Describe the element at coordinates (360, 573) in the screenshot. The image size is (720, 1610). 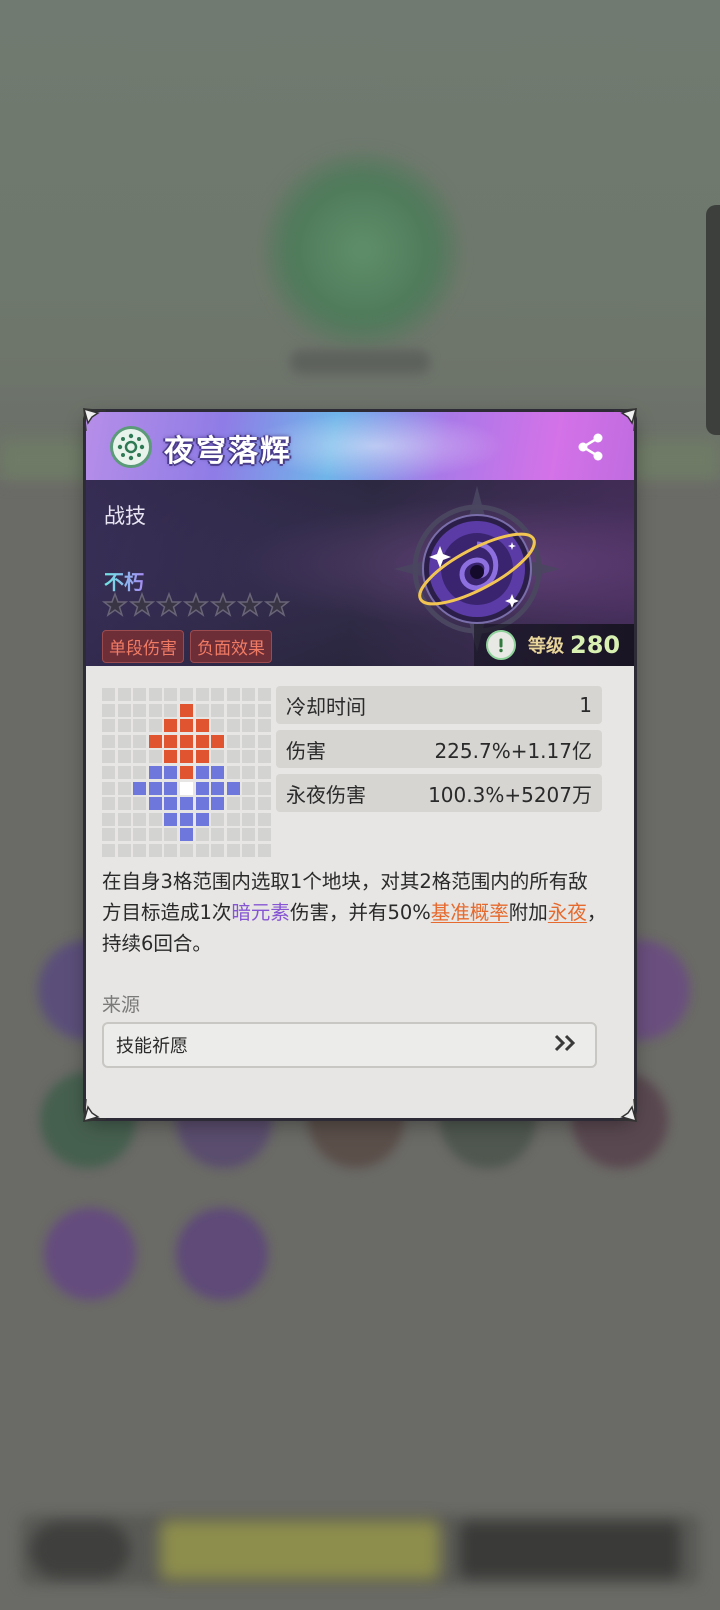
I see `skill-header: 战技 不朽 单段伤害 负面效果 等级 280` at that location.